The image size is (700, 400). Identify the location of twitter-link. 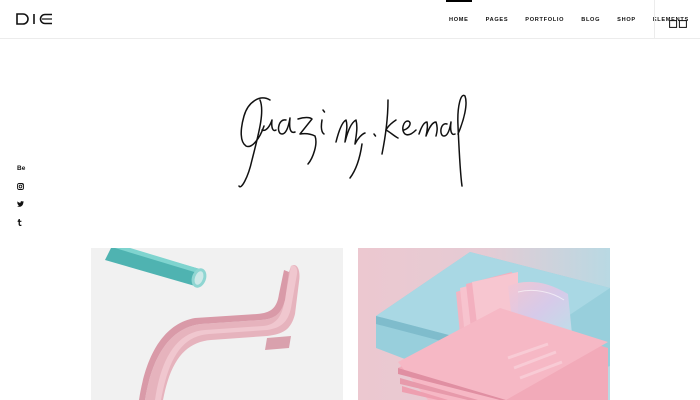
(23, 210).